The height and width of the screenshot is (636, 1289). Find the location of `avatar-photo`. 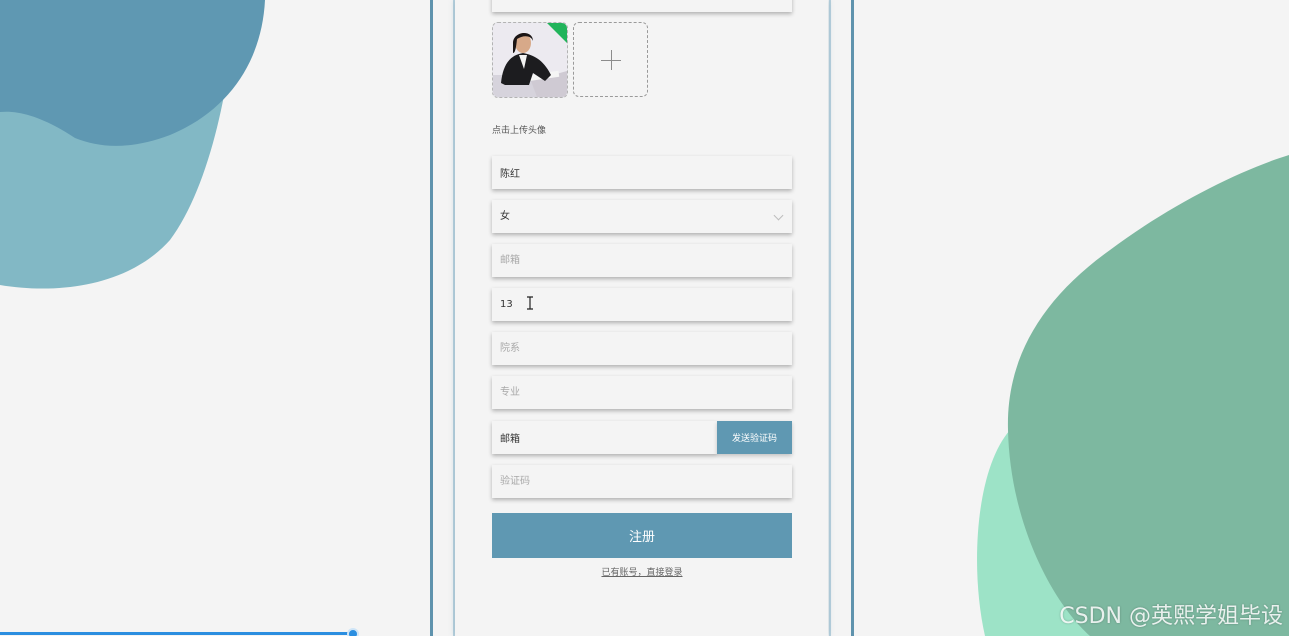

avatar-photo is located at coordinates (530, 60).